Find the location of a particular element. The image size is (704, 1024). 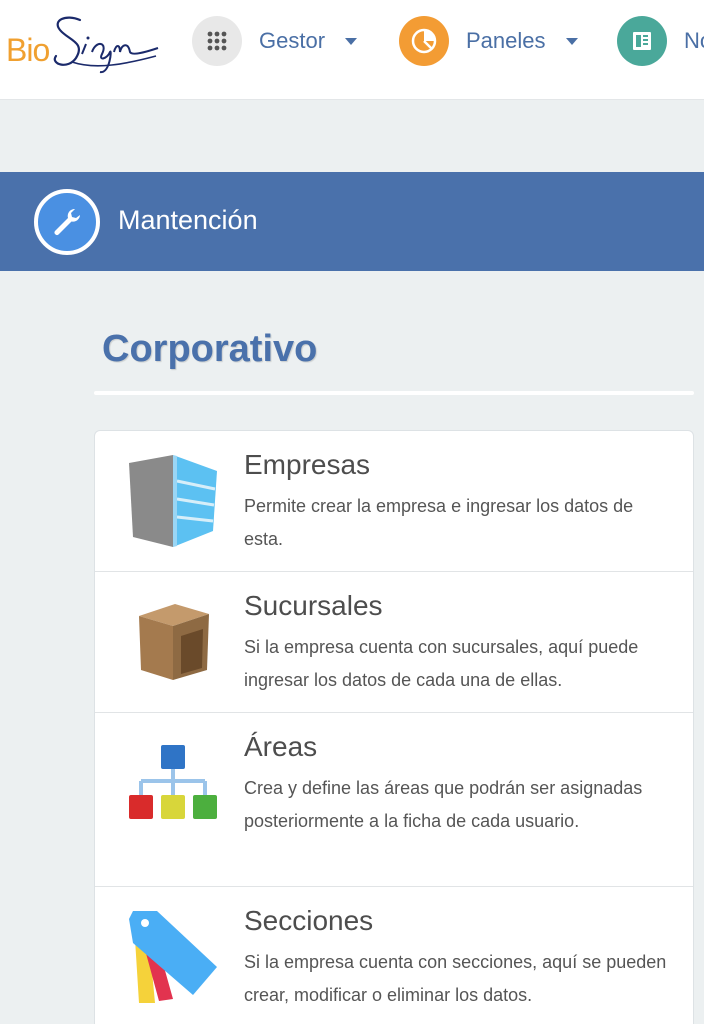

wrench-icon is located at coordinates (67, 222).